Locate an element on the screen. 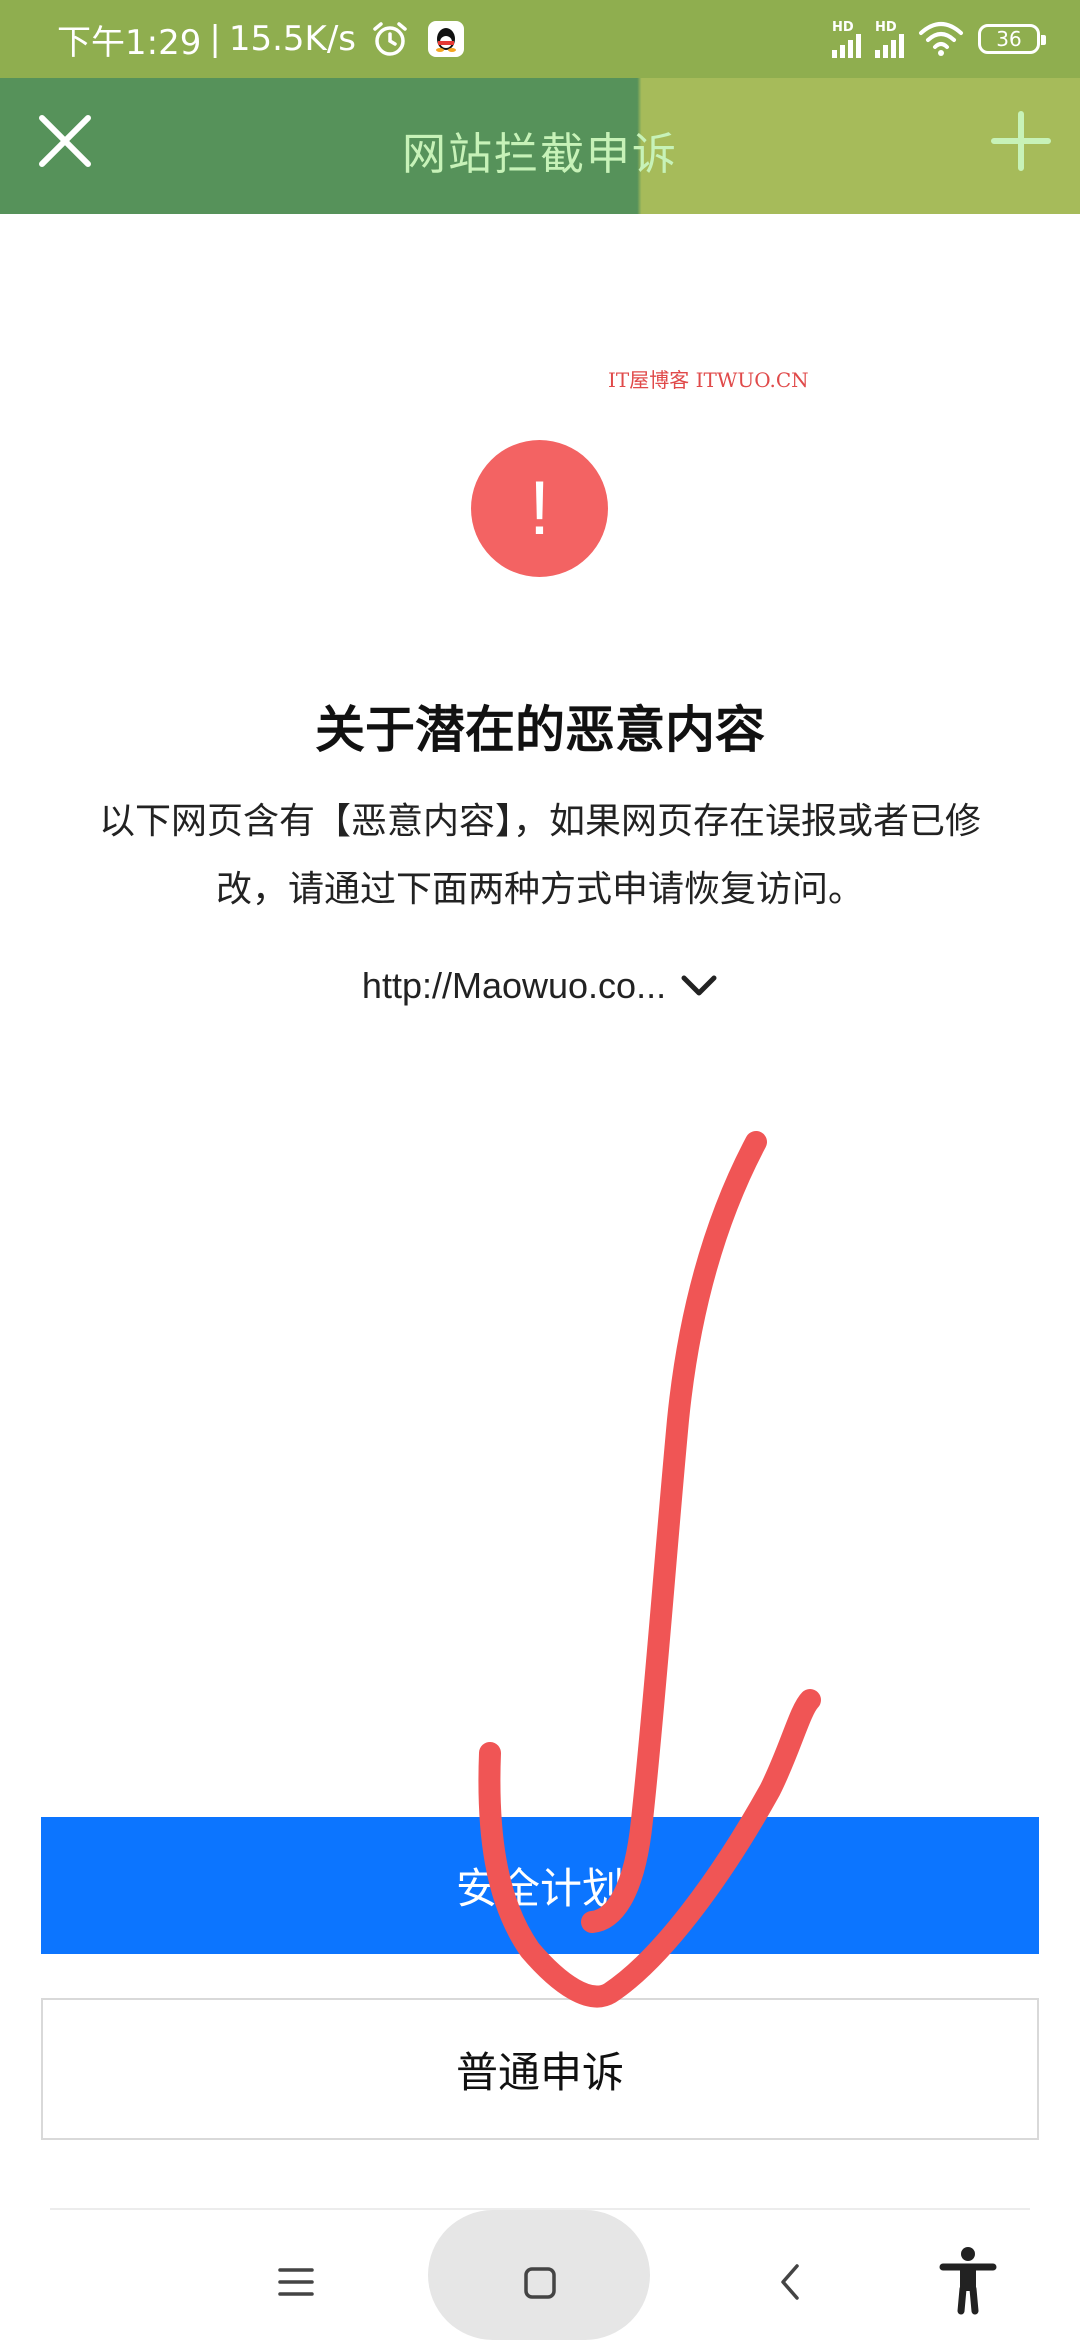  wifi-icon is located at coordinates (941, 39).